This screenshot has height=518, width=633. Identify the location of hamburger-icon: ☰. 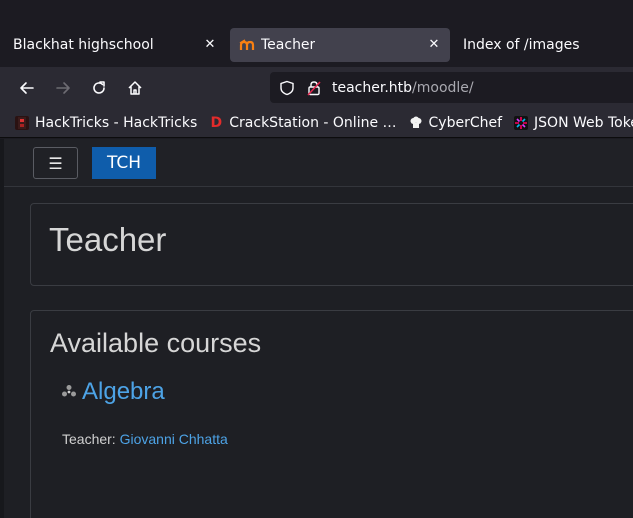
(55, 163).